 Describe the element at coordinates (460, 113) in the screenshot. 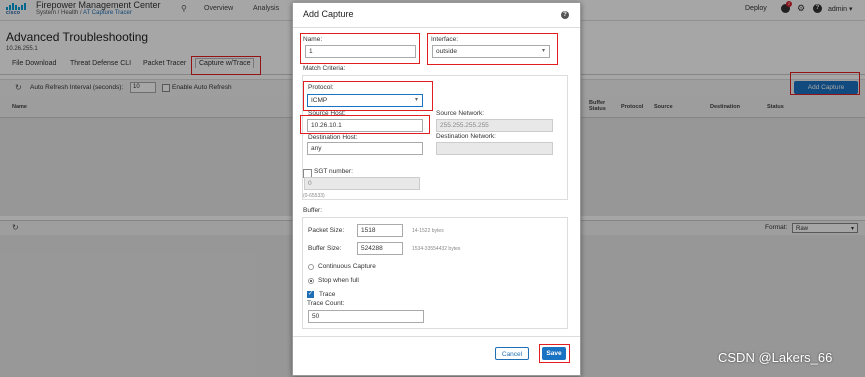

I see `source-network-label: Source Network:` at that location.